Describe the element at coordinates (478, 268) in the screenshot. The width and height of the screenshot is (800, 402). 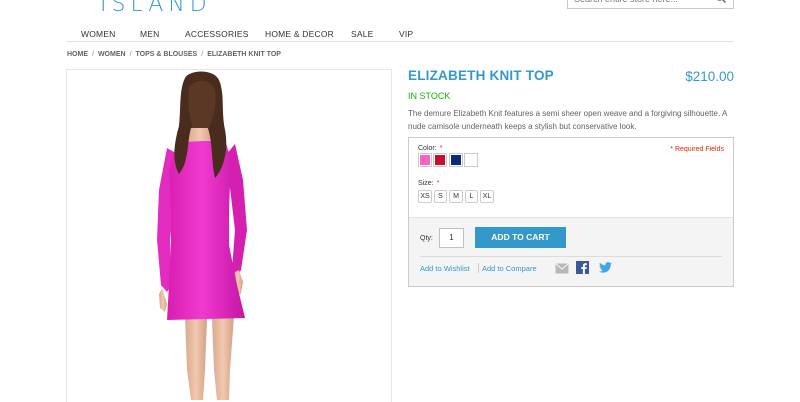
I see `link-separator` at that location.